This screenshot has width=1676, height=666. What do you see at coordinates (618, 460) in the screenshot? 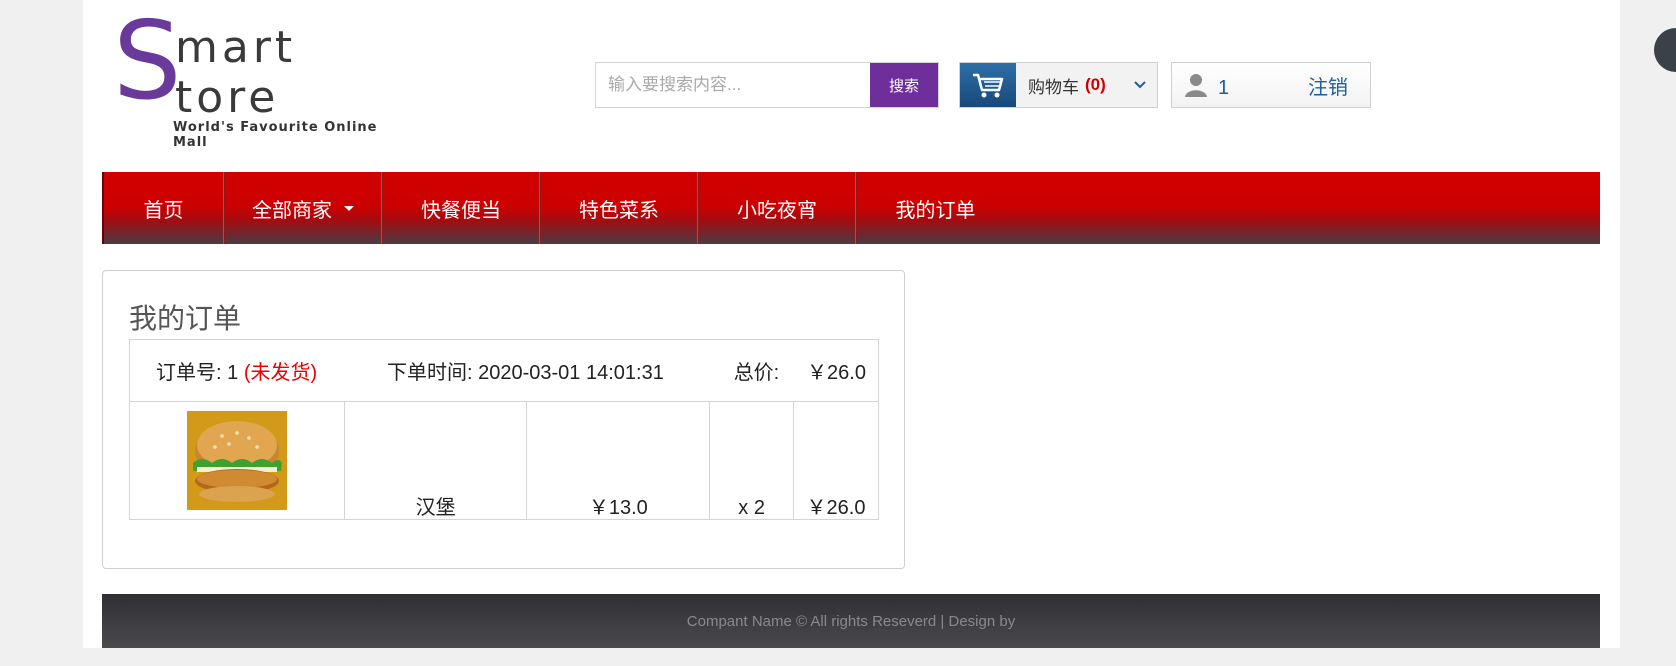
I see `item-price-cell: ￥13.0` at bounding box center [618, 460].